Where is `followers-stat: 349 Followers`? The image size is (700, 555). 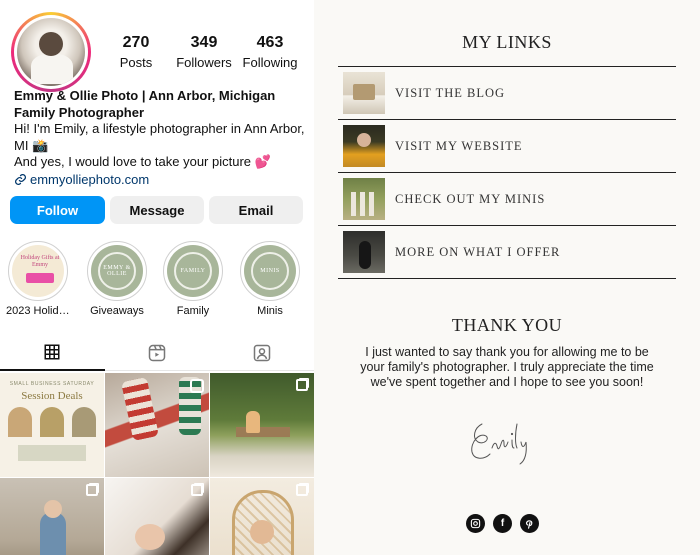
followers-stat: 349 Followers is located at coordinates (204, 52).